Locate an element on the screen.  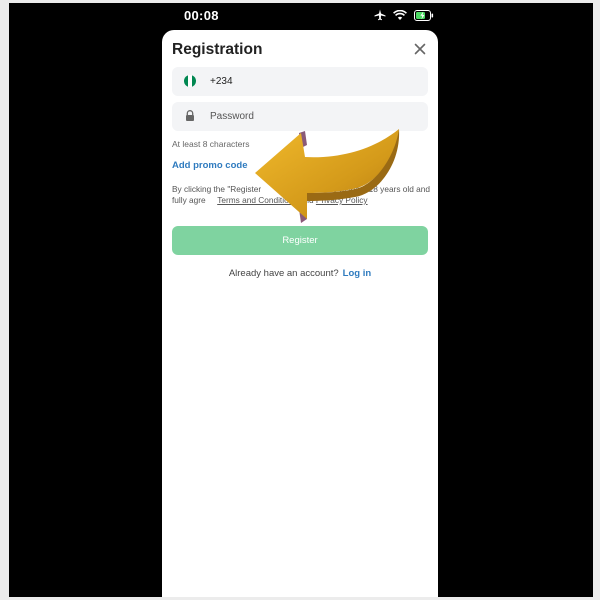
add-promo-code-link: Add promo code is located at coordinates (209, 165).